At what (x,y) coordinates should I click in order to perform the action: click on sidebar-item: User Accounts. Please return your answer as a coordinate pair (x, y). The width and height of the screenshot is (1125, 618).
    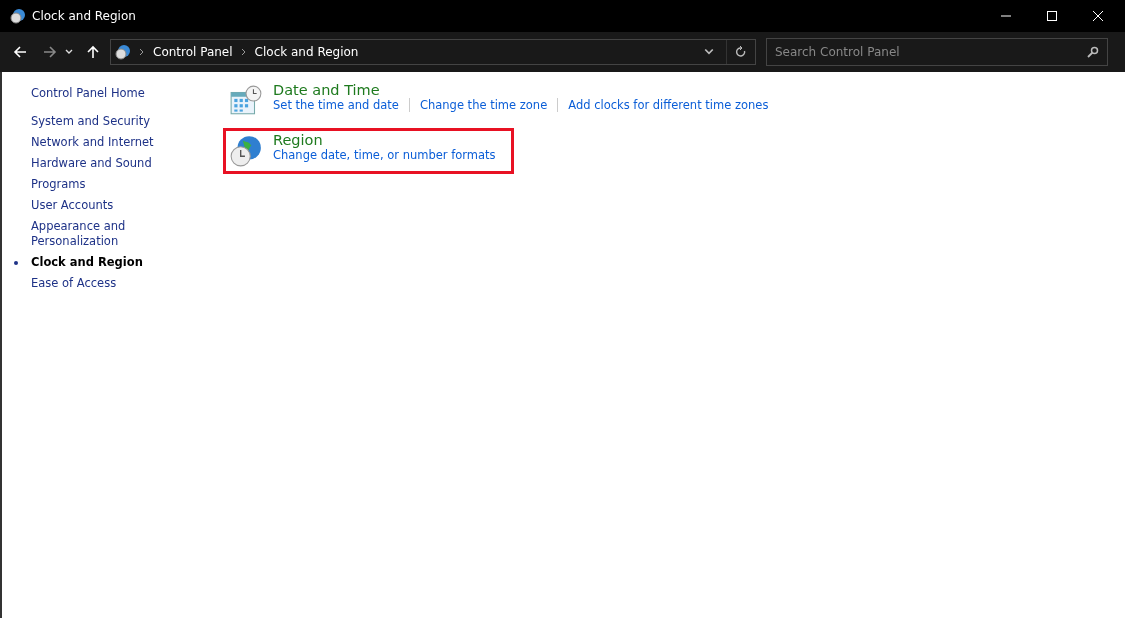
    Looking at the image, I should click on (96, 205).